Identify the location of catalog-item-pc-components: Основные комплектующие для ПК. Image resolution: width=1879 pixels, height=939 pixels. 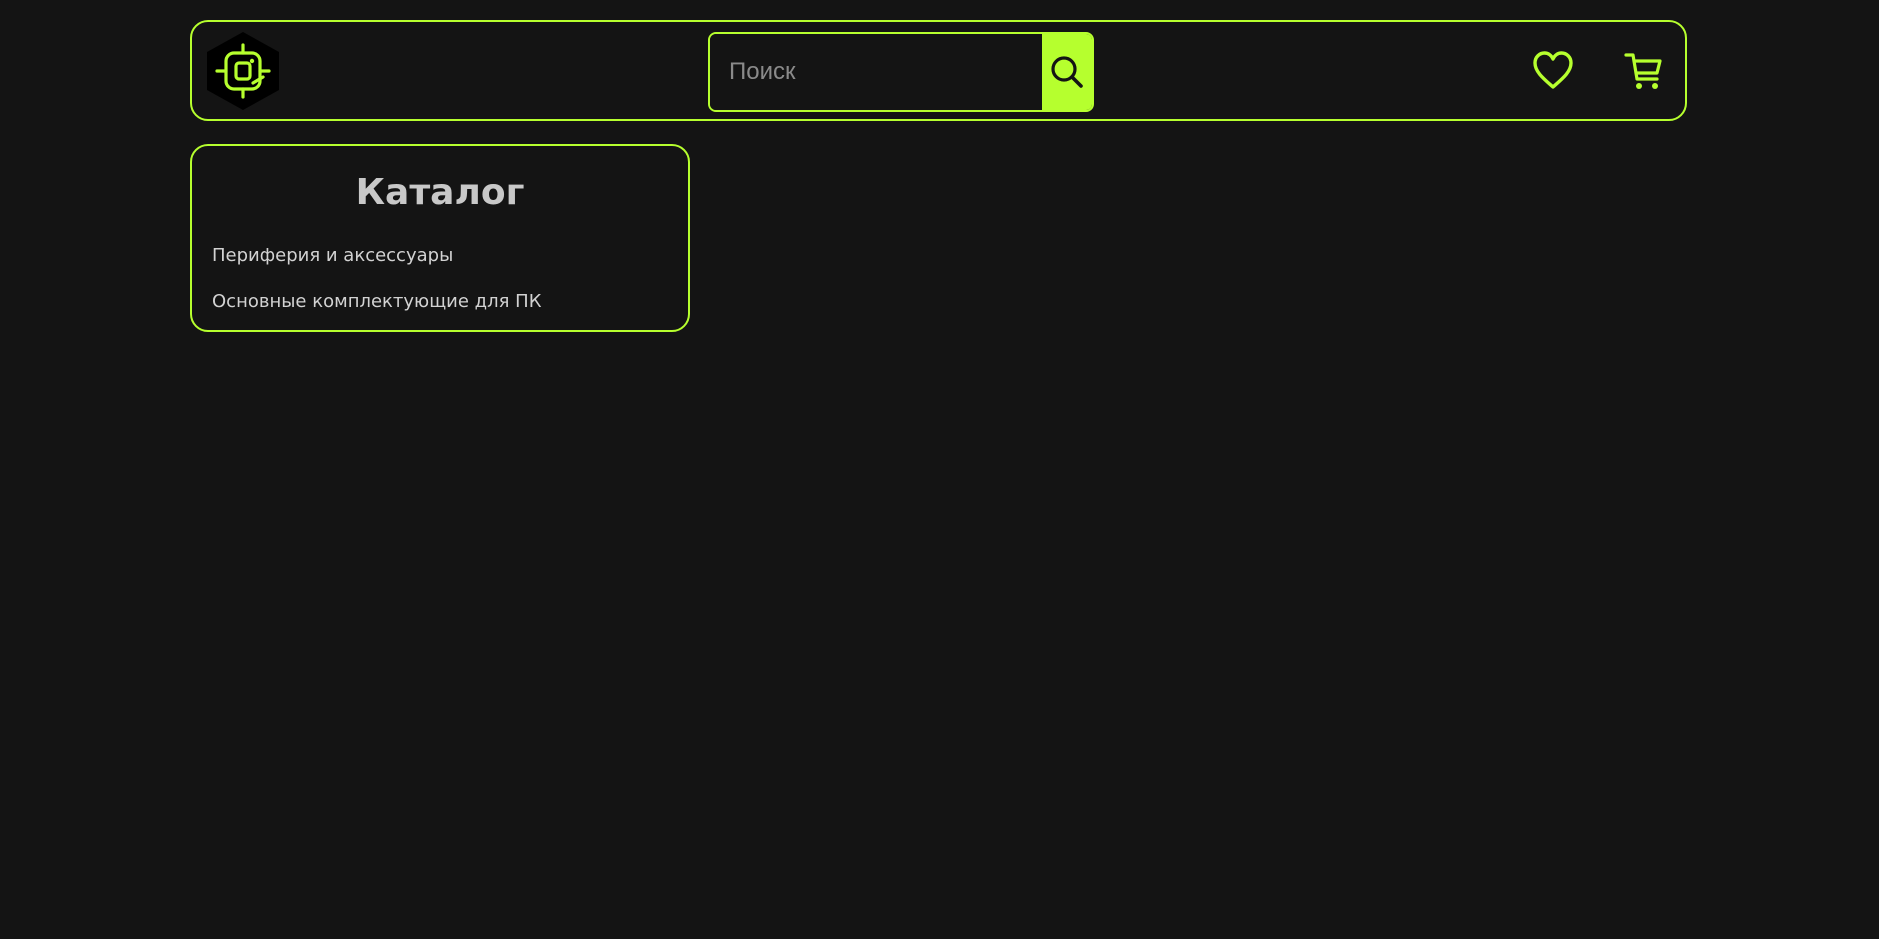
(376, 302).